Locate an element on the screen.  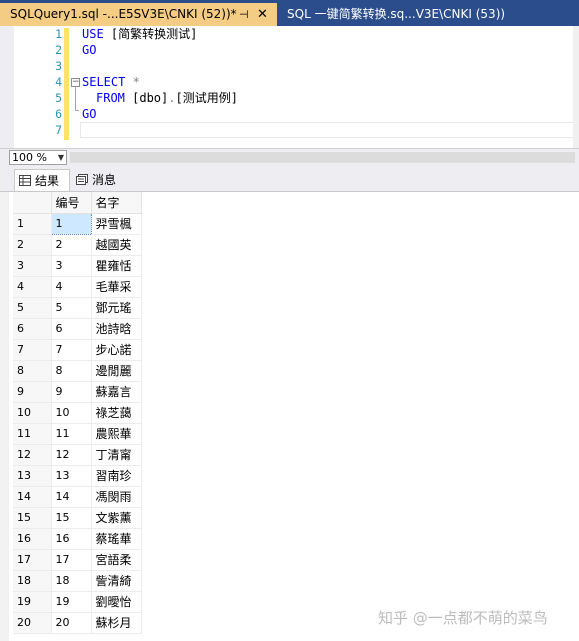
row-number: 19 is located at coordinates (32, 602).